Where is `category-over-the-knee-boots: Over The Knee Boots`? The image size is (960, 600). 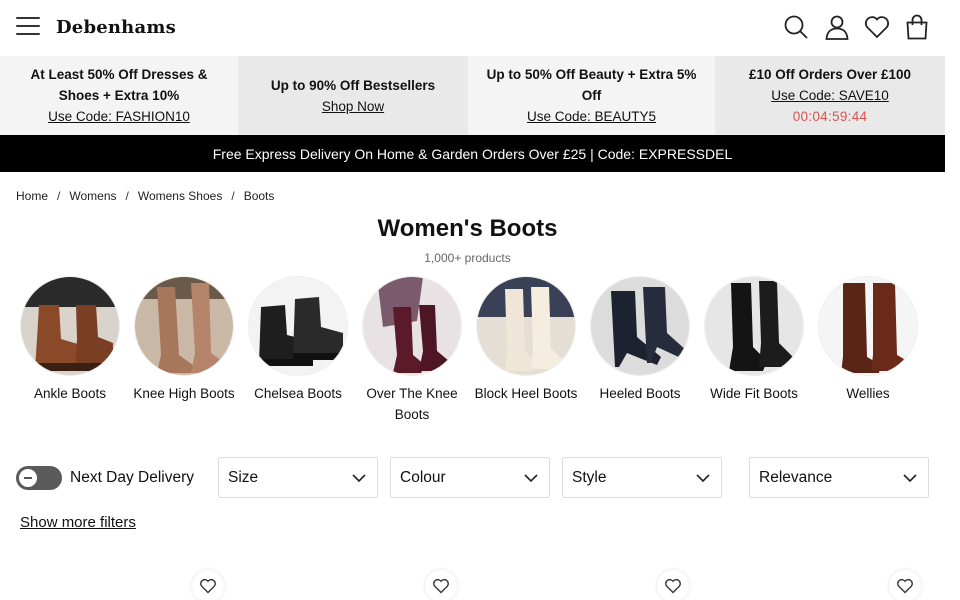
category-over-the-knee-boots: Over The Knee Boots is located at coordinates (412, 350).